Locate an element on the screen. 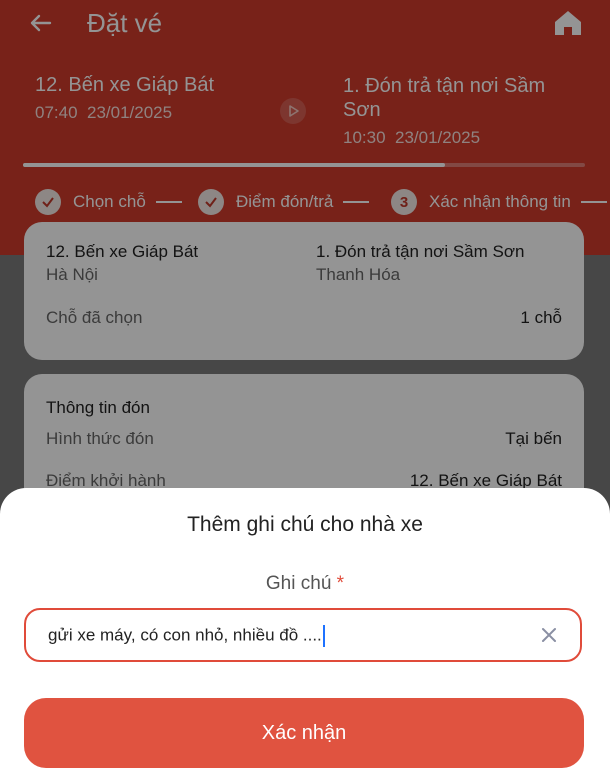 Image resolution: width=610 pixels, height=784 pixels. clear-icon is located at coordinates (549, 635).